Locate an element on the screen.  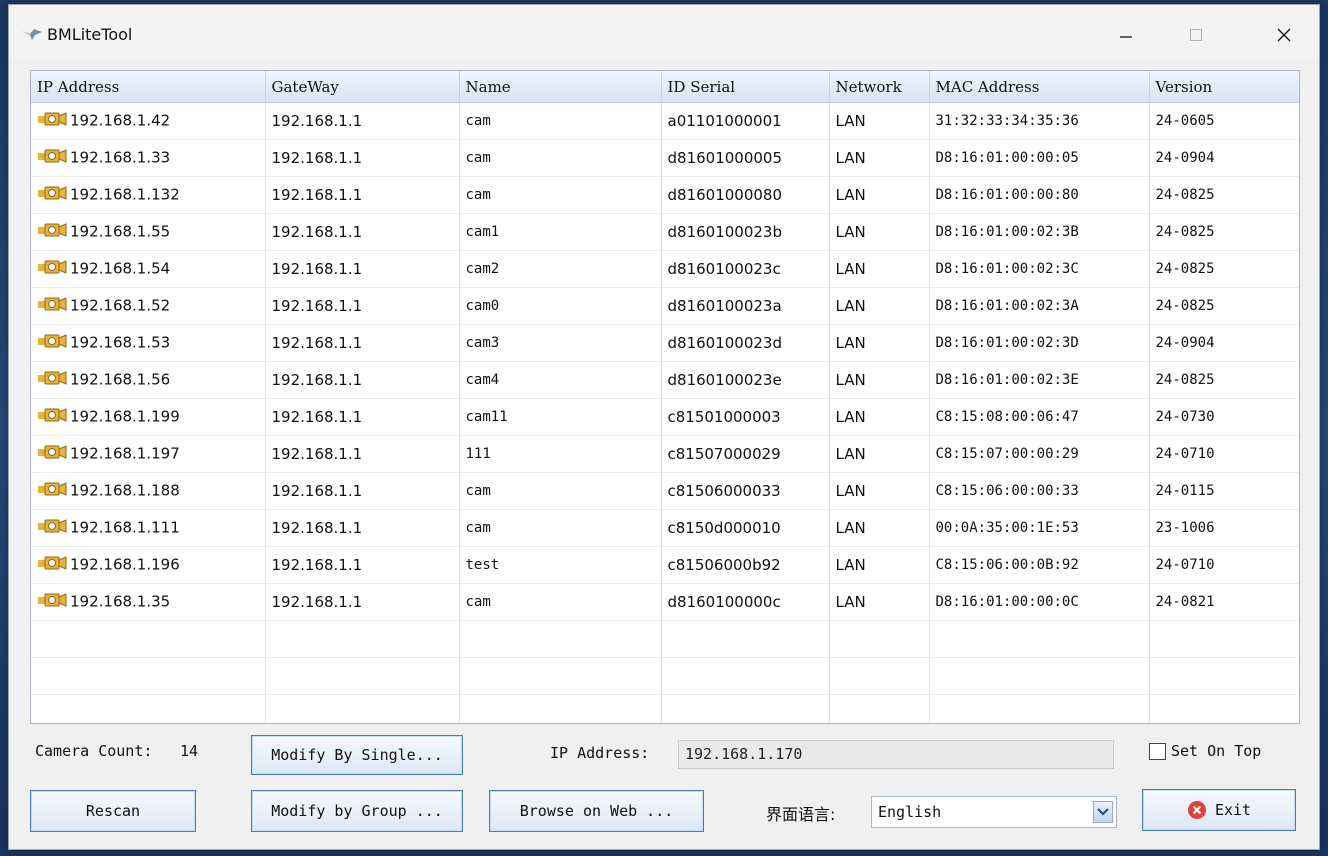
cell-id-serial: c8150d000010 is located at coordinates (745, 528).